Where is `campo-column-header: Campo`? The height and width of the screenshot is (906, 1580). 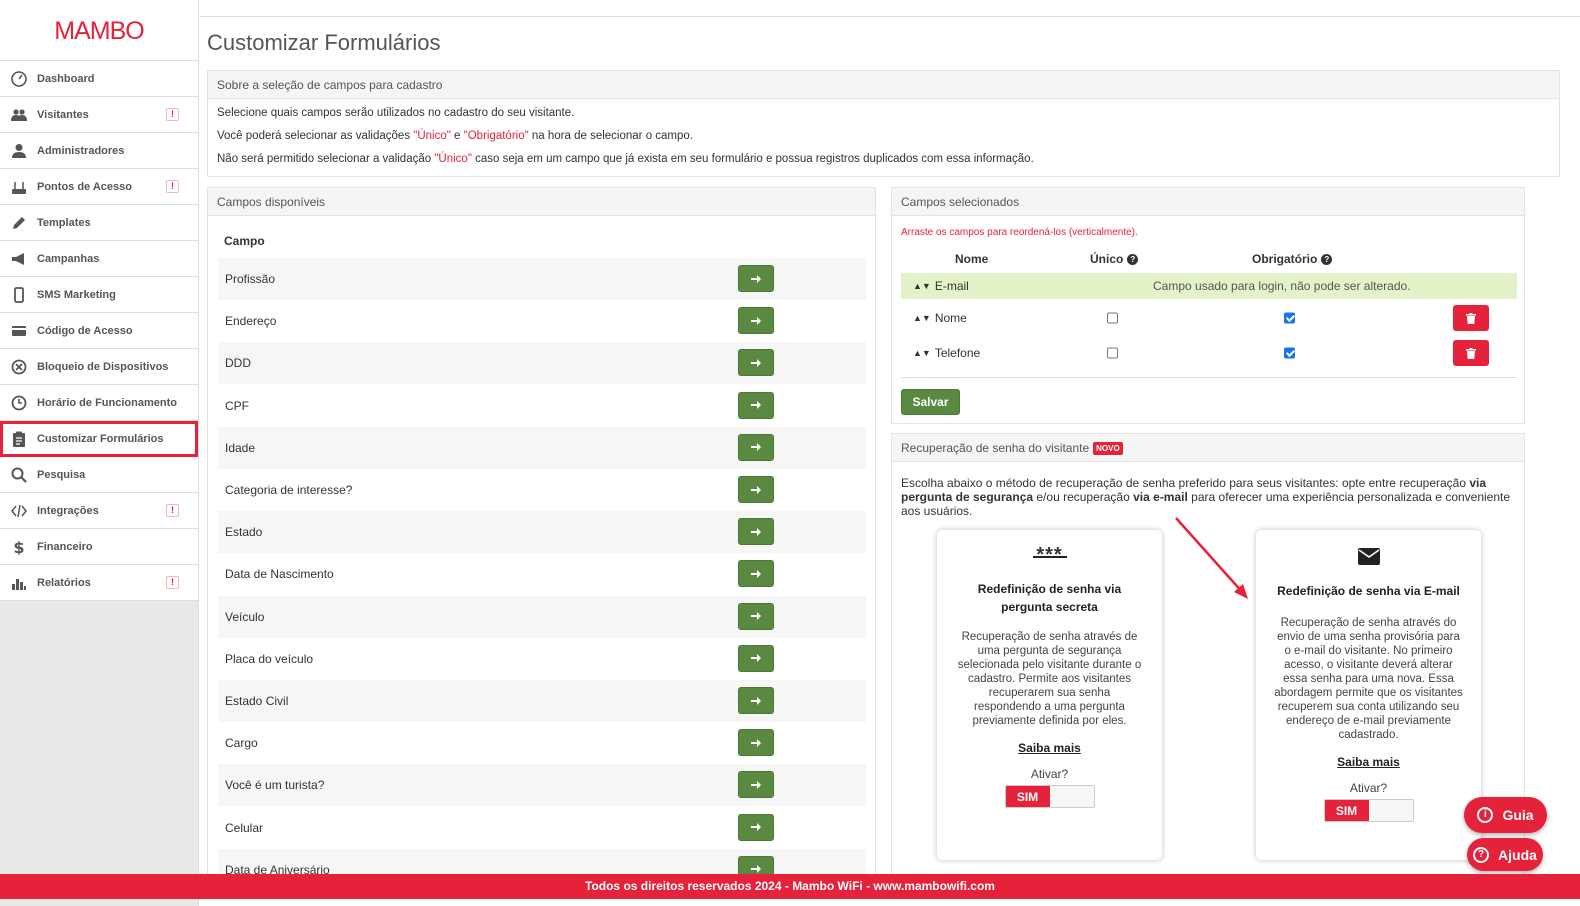
campo-column-header: Campo is located at coordinates (244, 241).